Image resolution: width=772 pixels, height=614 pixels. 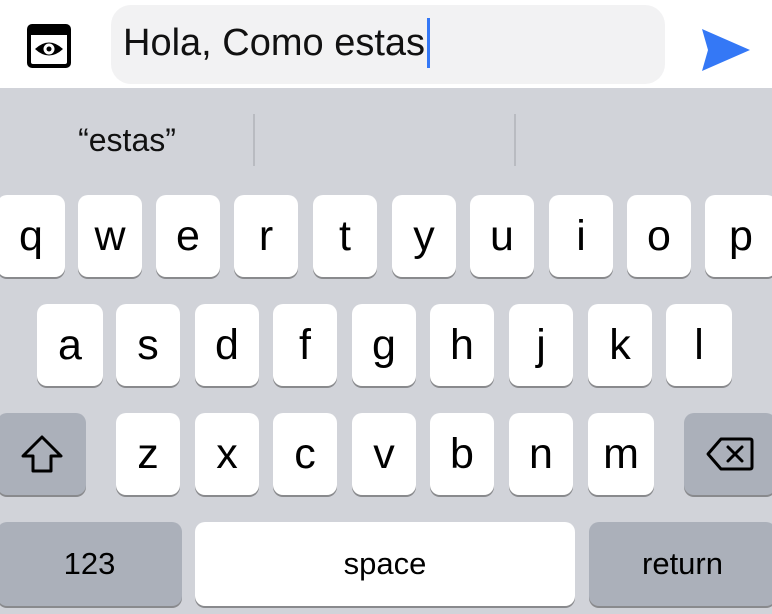 I want to click on key-n: n, so click(x=541, y=454).